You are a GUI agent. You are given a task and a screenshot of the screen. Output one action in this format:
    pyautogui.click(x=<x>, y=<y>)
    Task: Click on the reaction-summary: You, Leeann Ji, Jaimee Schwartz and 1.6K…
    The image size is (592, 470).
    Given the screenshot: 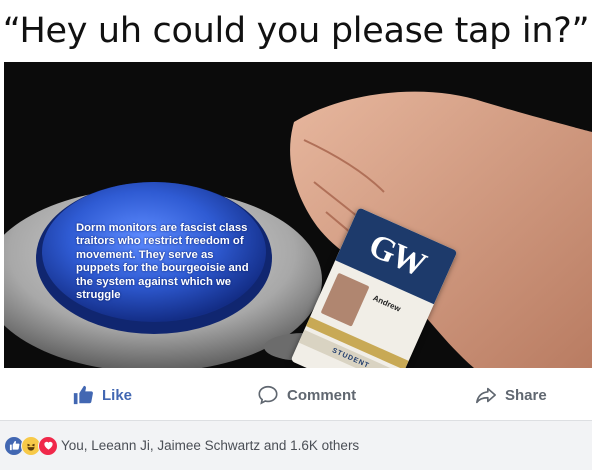 What is the action you would take?
    pyautogui.click(x=210, y=445)
    